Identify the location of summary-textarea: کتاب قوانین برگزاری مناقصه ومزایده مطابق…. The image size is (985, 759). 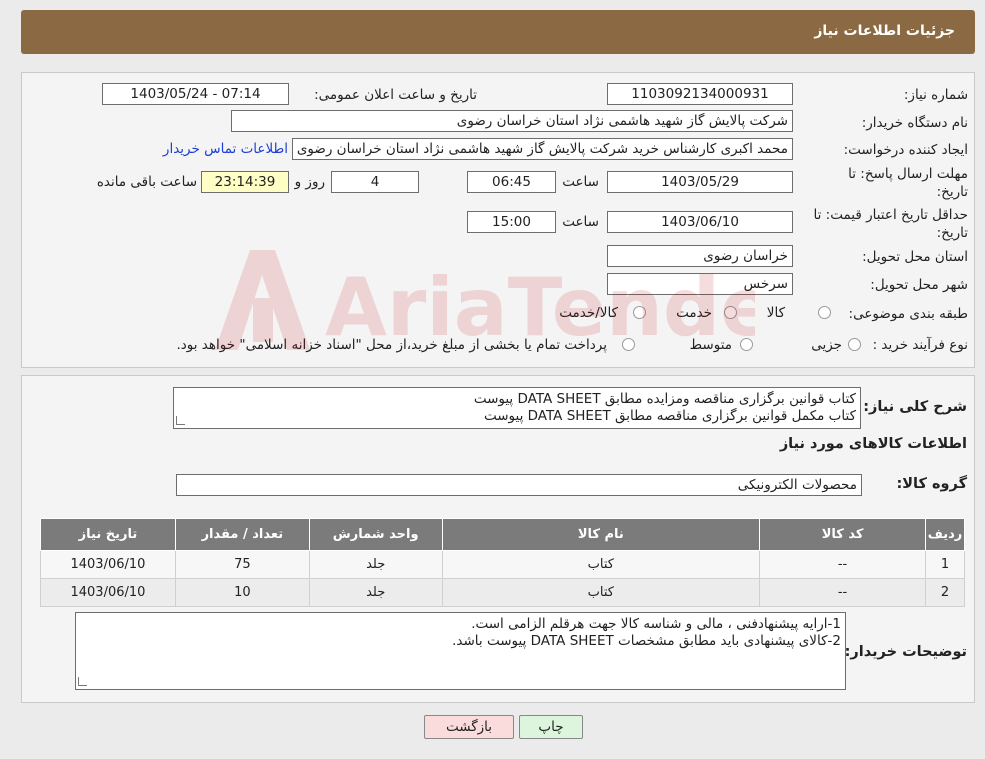
(517, 408).